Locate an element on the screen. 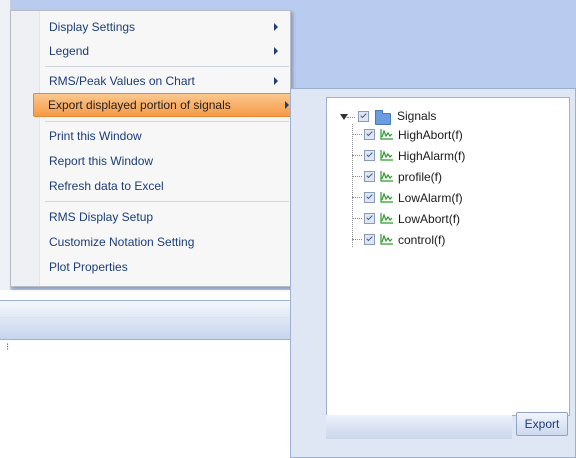  menu-item-label: RMS Display Setup is located at coordinates (101, 217).